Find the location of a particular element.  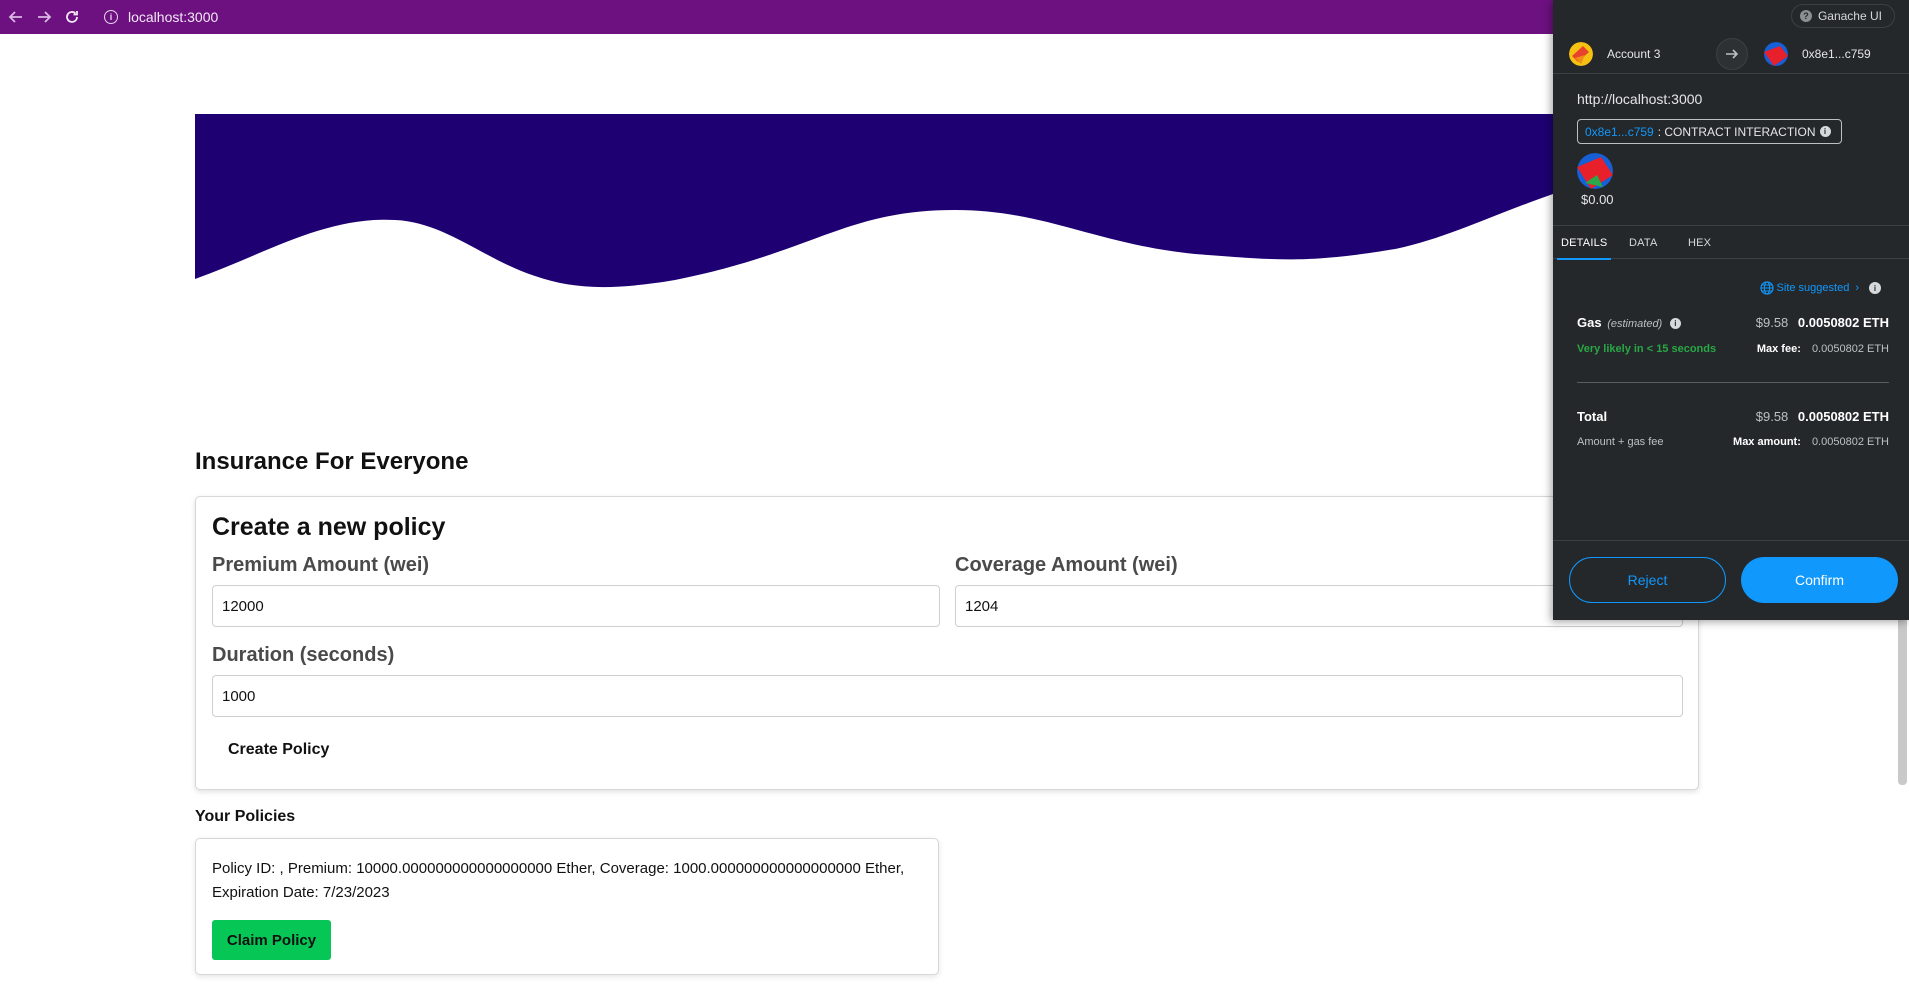

chevron-right-icon: › is located at coordinates (1857, 288).